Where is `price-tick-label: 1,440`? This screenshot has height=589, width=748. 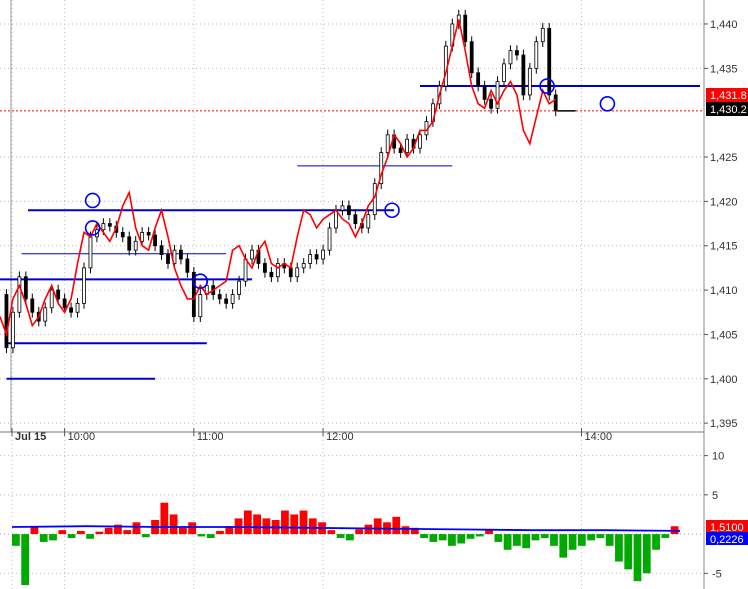 price-tick-label: 1,440 is located at coordinates (724, 25).